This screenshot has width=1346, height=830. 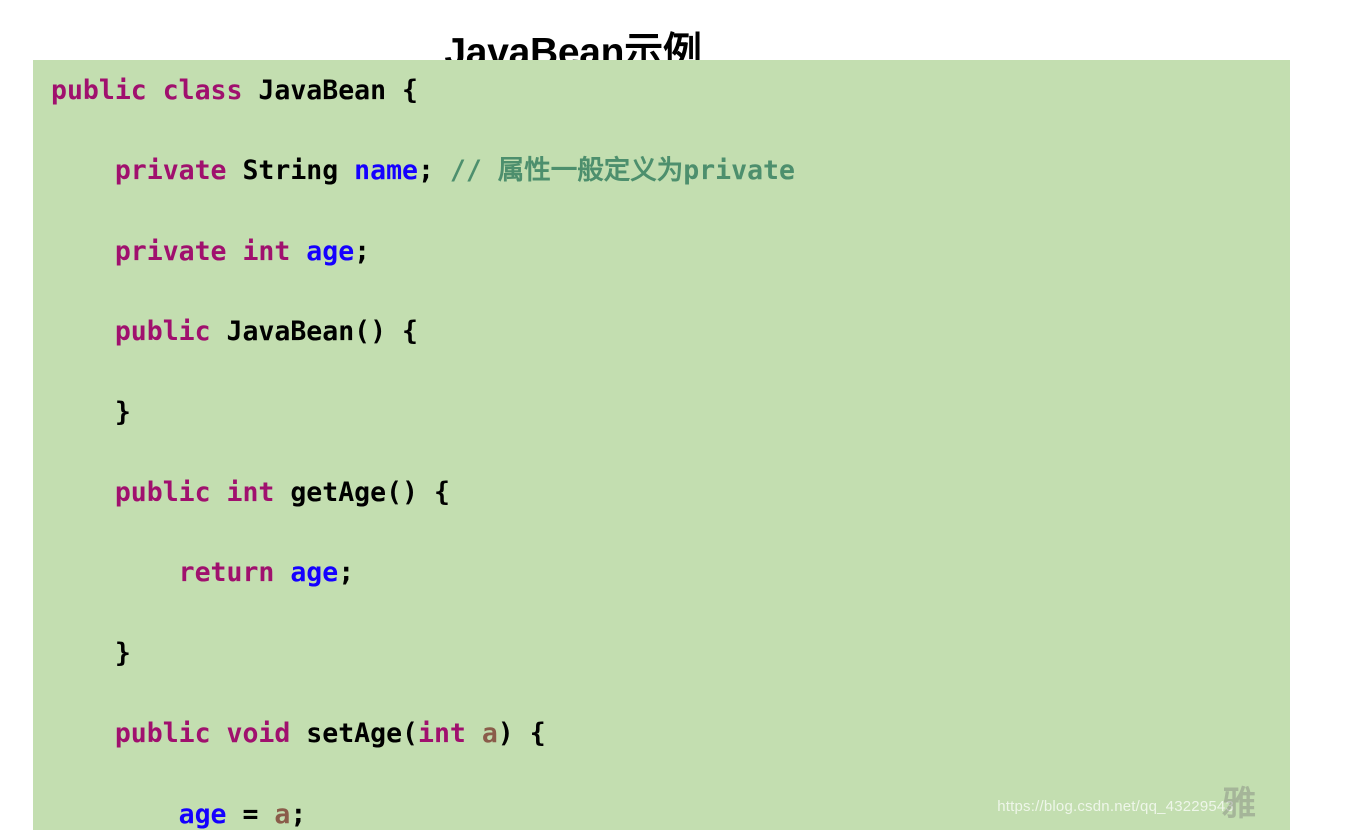 What do you see at coordinates (423, 332) in the screenshot?
I see `code-line: public JavaBean() {` at bounding box center [423, 332].